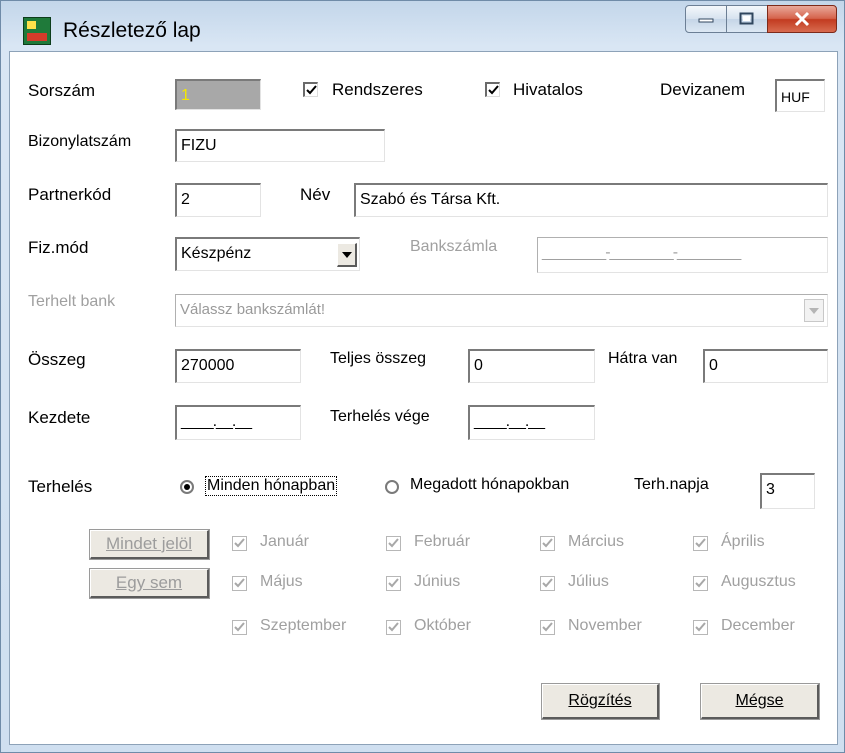 This screenshot has height=753, width=845. What do you see at coordinates (643, 358) in the screenshot?
I see `hatra-van-label: Hátra van` at bounding box center [643, 358].